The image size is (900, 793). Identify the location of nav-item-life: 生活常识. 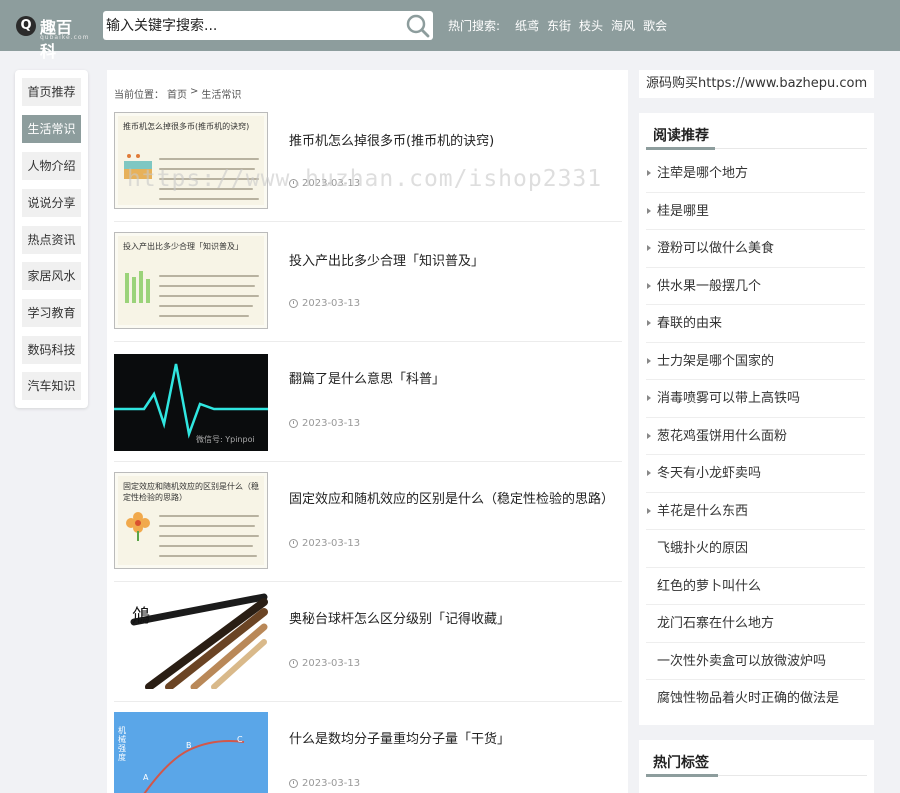
(51, 129).